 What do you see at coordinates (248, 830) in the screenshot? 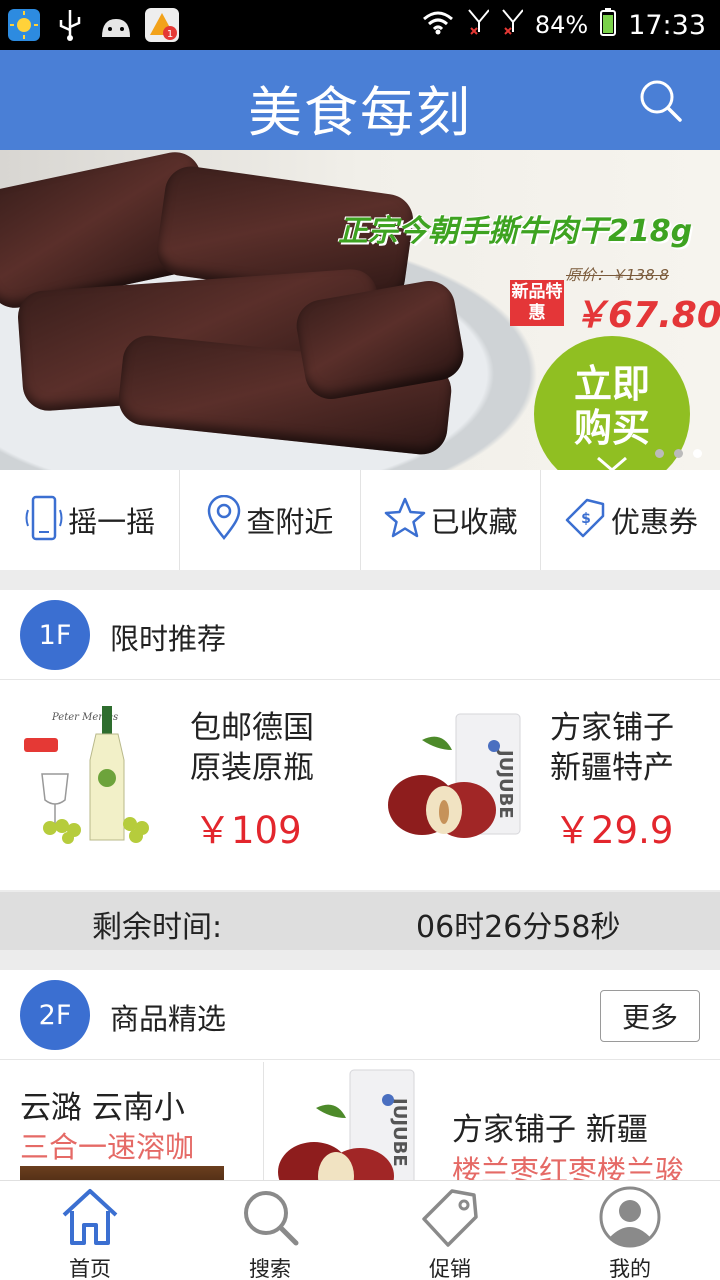
I see `product-price: ￥109` at bounding box center [248, 830].